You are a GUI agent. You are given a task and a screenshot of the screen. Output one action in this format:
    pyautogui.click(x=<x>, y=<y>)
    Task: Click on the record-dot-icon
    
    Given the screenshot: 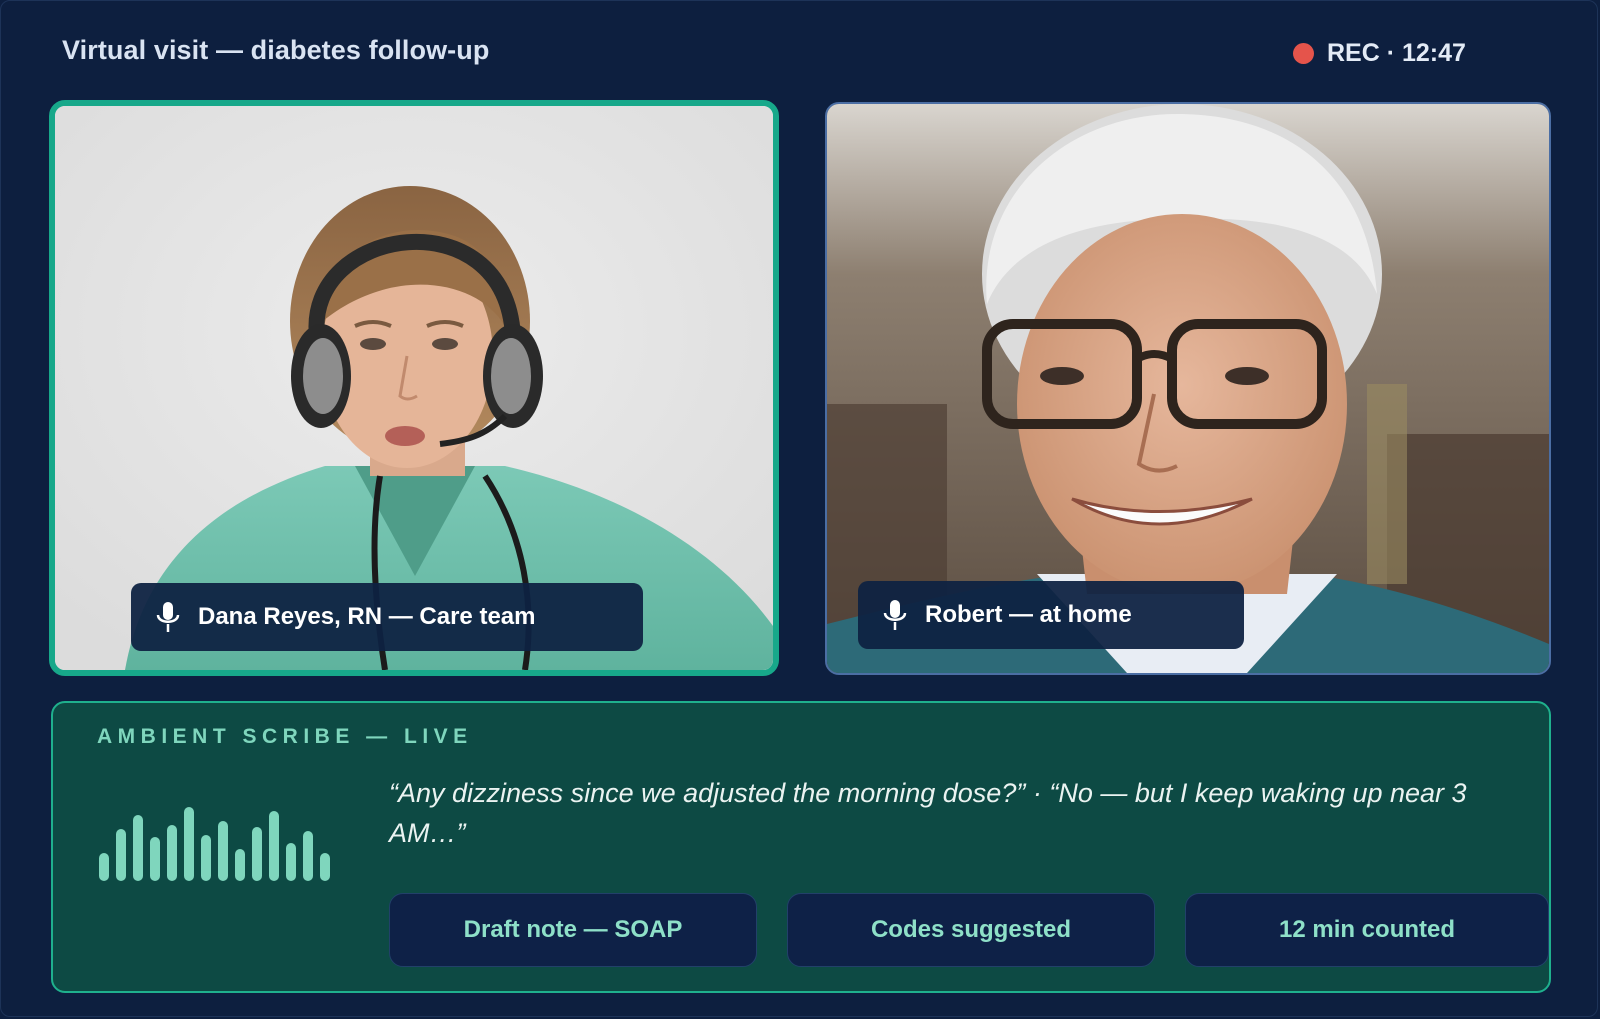 What is the action you would take?
    pyautogui.click(x=1303, y=53)
    